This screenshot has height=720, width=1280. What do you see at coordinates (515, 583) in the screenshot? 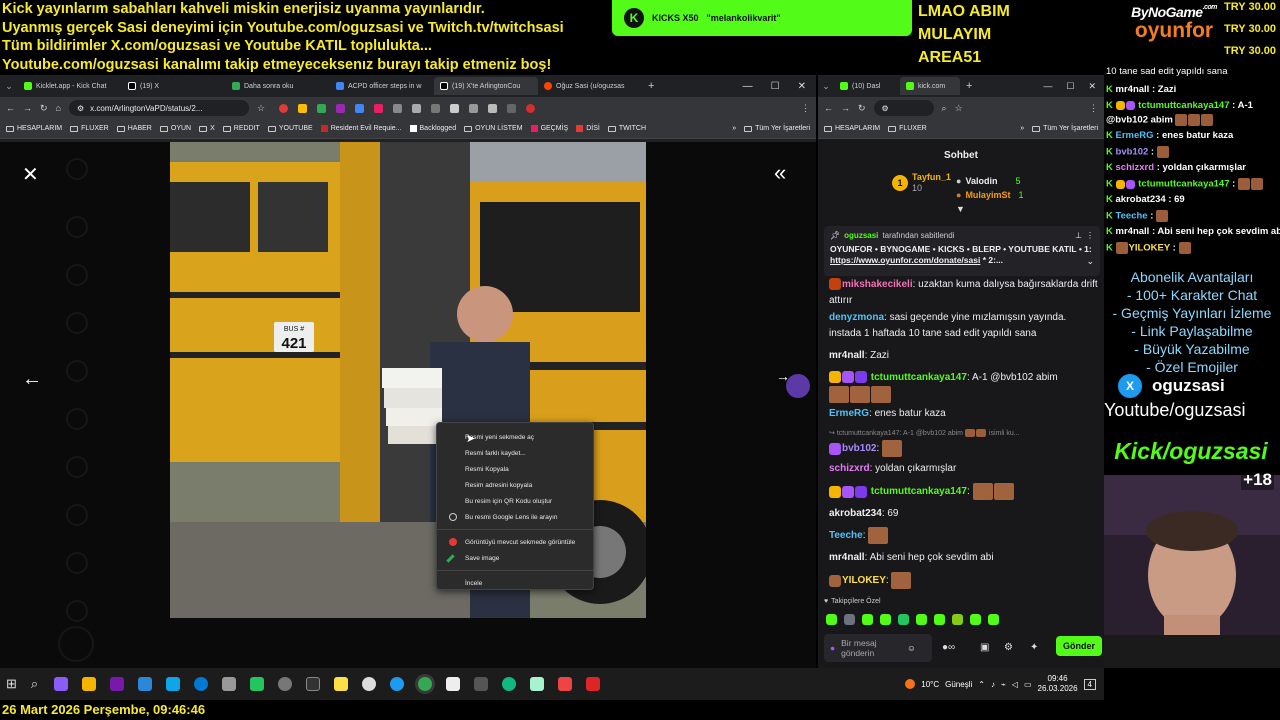
I see `menu-inspect: İncele` at bounding box center [515, 583].